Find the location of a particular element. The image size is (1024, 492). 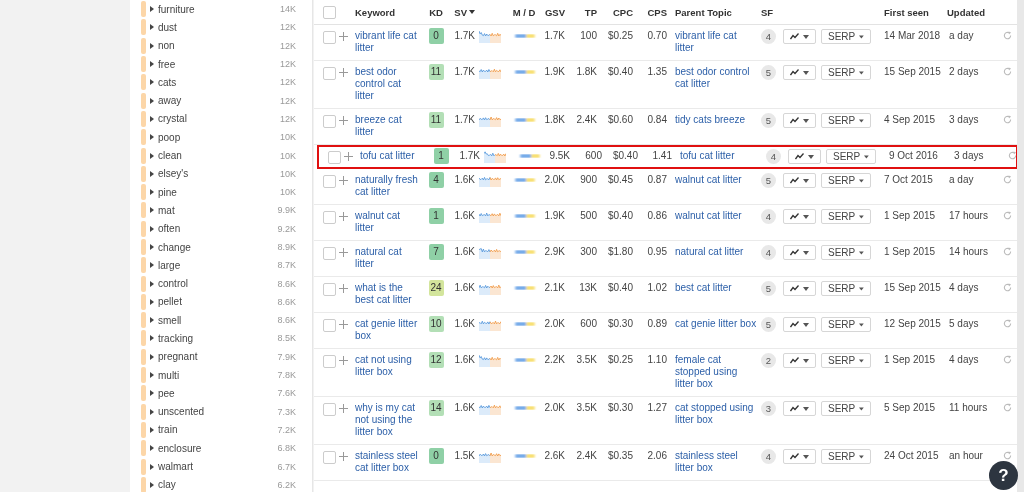

group-label: dust is located at coordinates (219, 27).